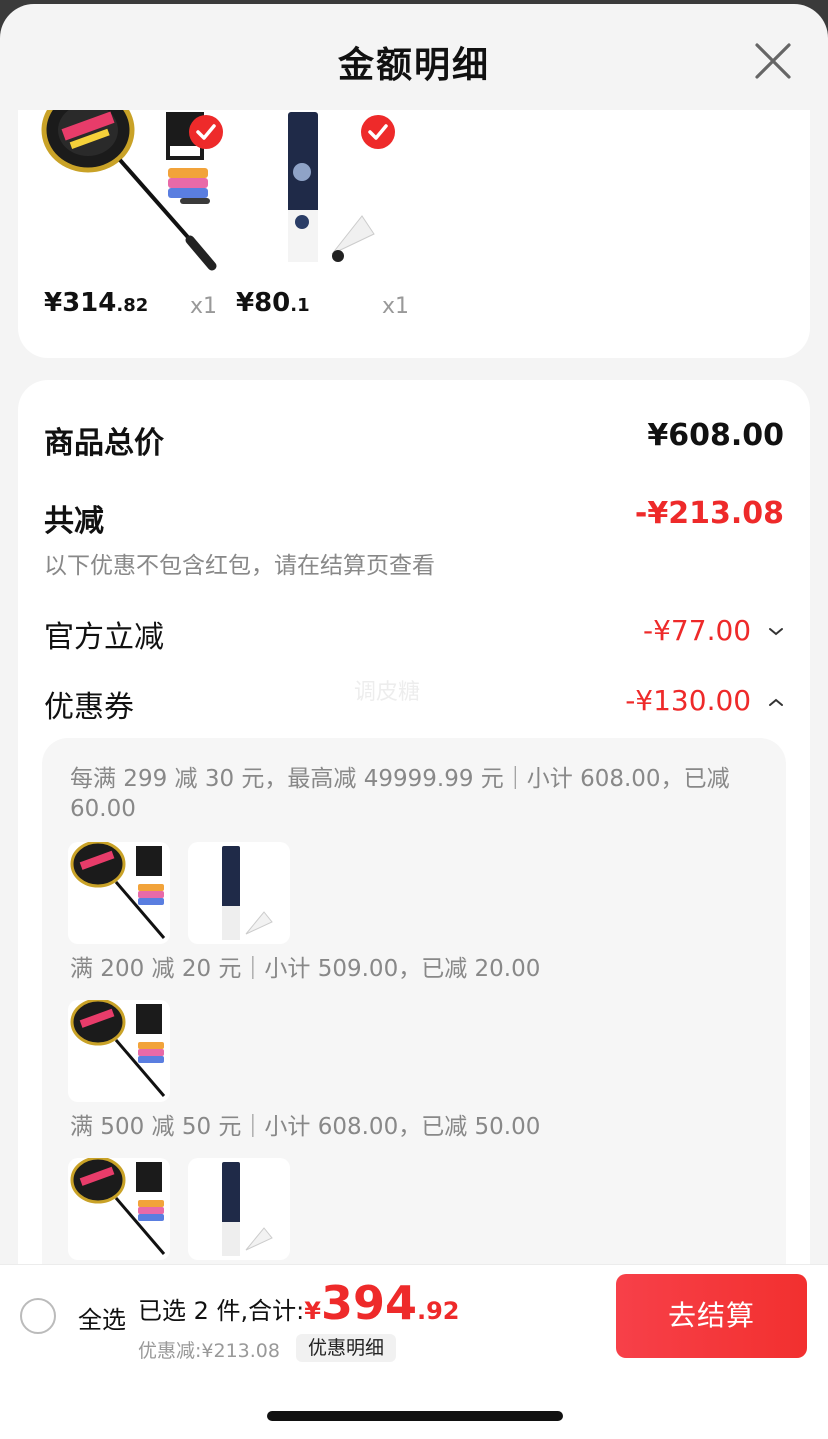 Image resolution: width=828 pixels, height=1439 pixels. I want to click on coupon-rule-text: 满 500 减 50 元｜小计 608.00，已减 50.00, so click(305, 1127).